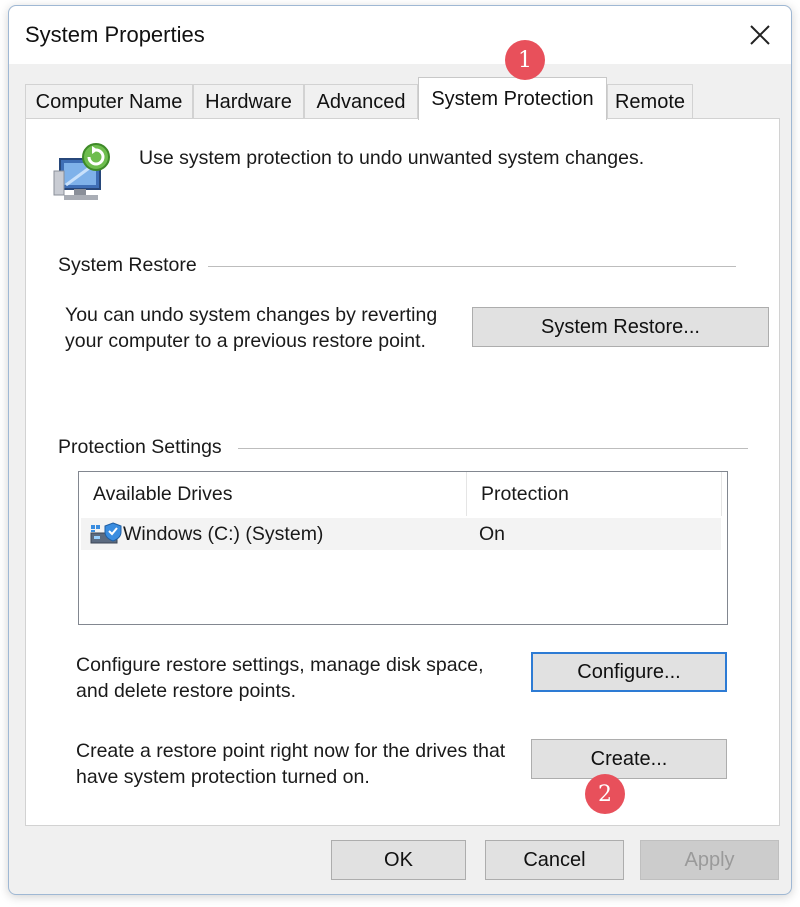  What do you see at coordinates (721, 494) in the screenshot?
I see `column-separator` at bounding box center [721, 494].